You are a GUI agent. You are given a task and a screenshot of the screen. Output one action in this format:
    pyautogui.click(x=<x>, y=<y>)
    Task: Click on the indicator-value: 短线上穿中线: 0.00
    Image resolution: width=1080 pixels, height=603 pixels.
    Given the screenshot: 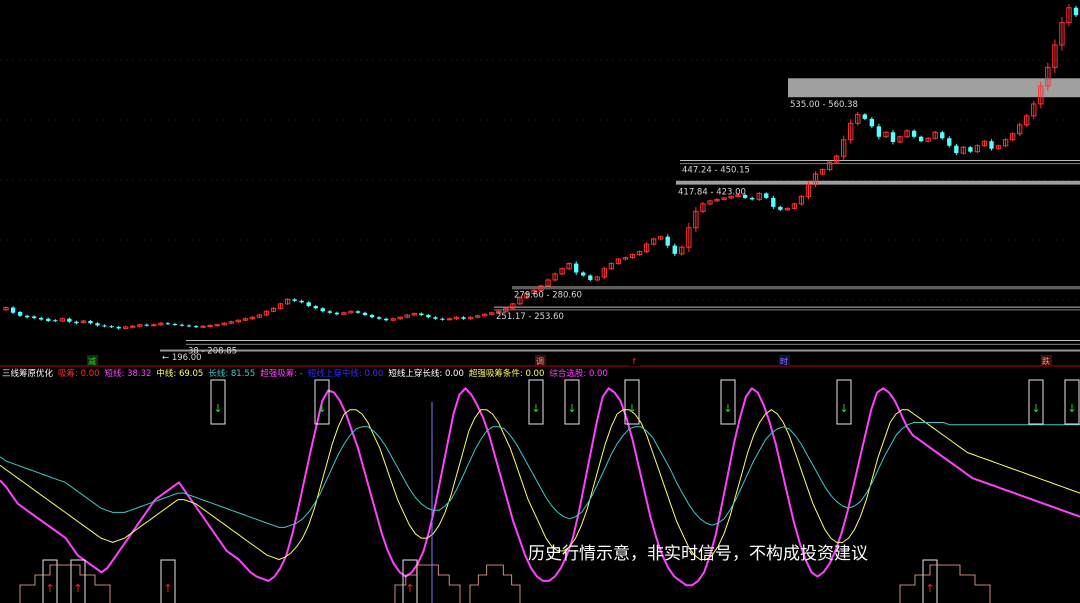 What is the action you would take?
    pyautogui.click(x=346, y=373)
    